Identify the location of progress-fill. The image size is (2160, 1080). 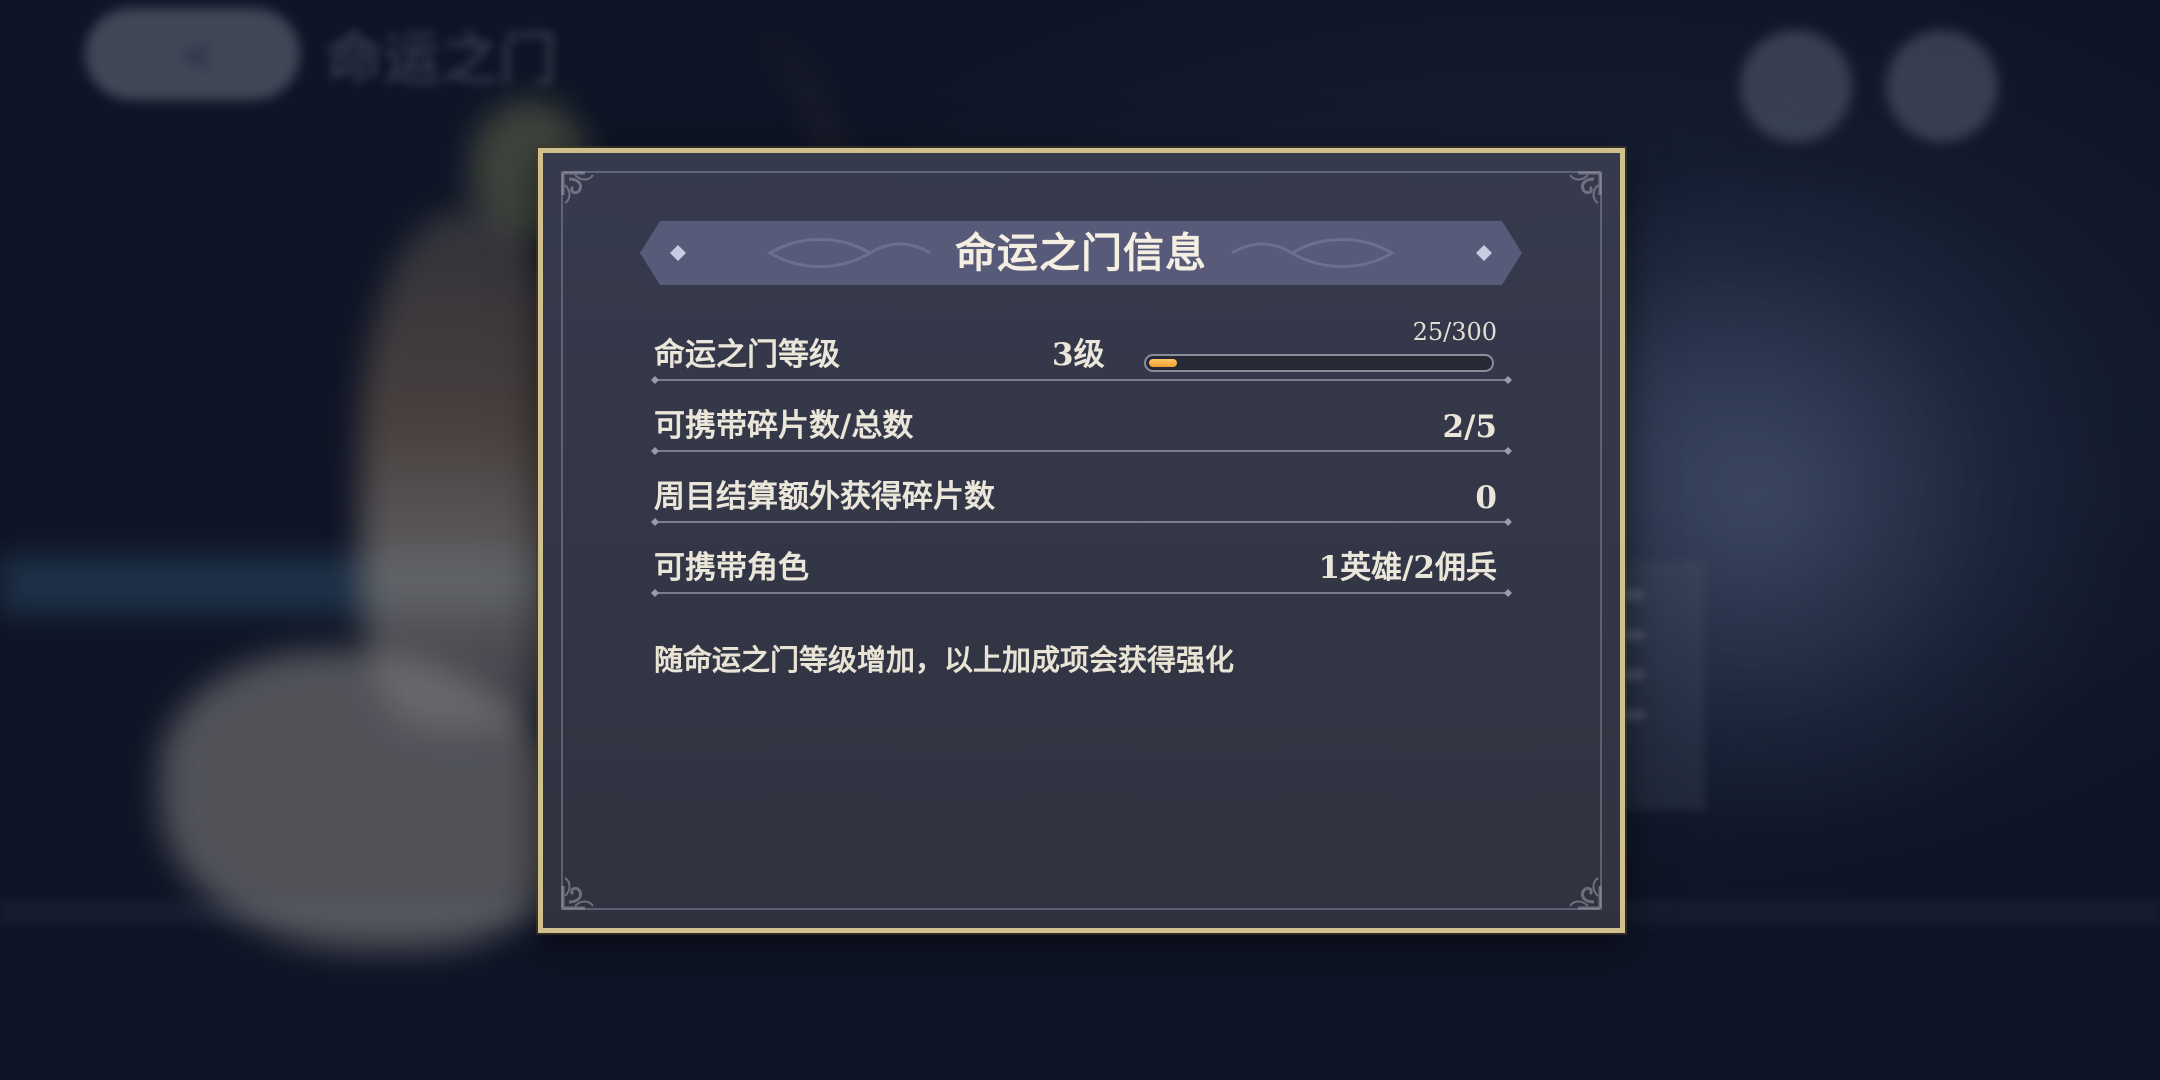
(1163, 363).